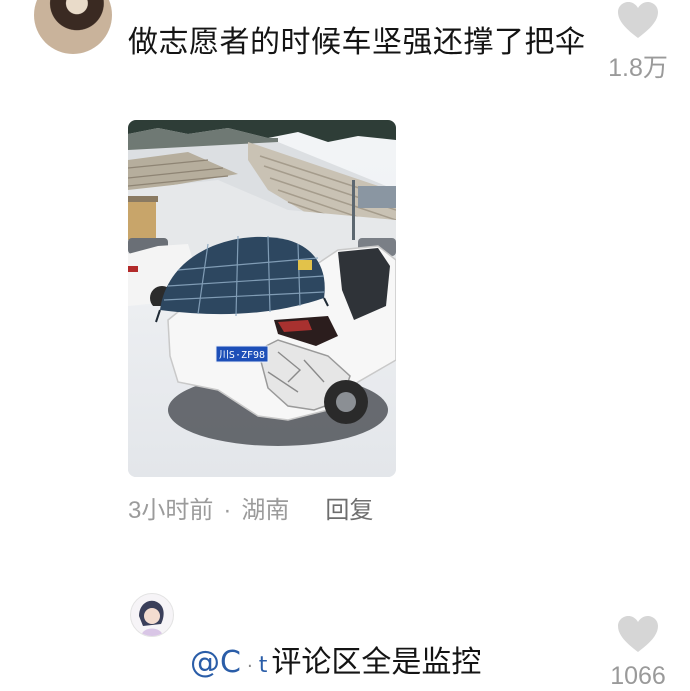 This screenshot has height=691, width=690. I want to click on license-plate: 川S·ZF98, so click(242, 355).